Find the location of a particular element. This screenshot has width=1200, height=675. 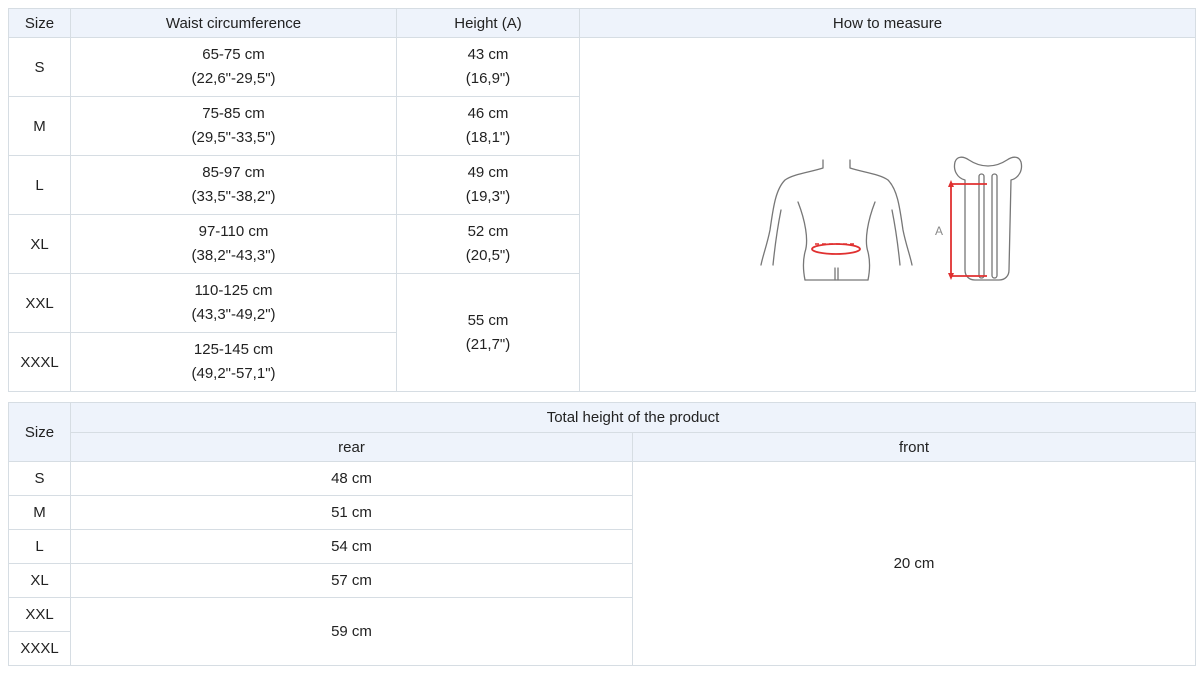

waist-in: (33,5"-38,2") is located at coordinates (233, 196).